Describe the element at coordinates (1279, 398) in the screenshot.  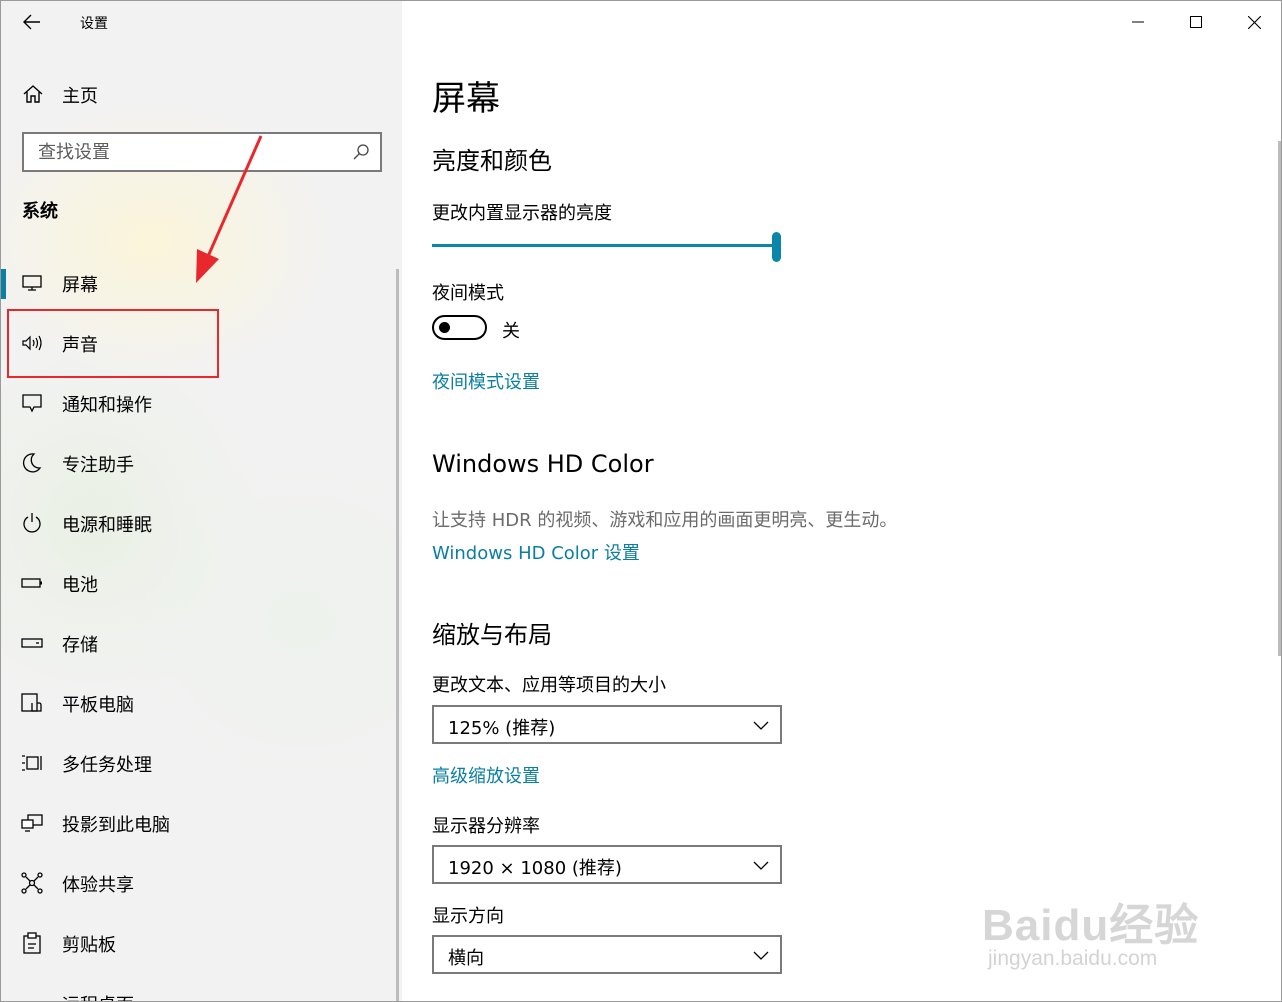
I see `main-scrollbar` at that location.